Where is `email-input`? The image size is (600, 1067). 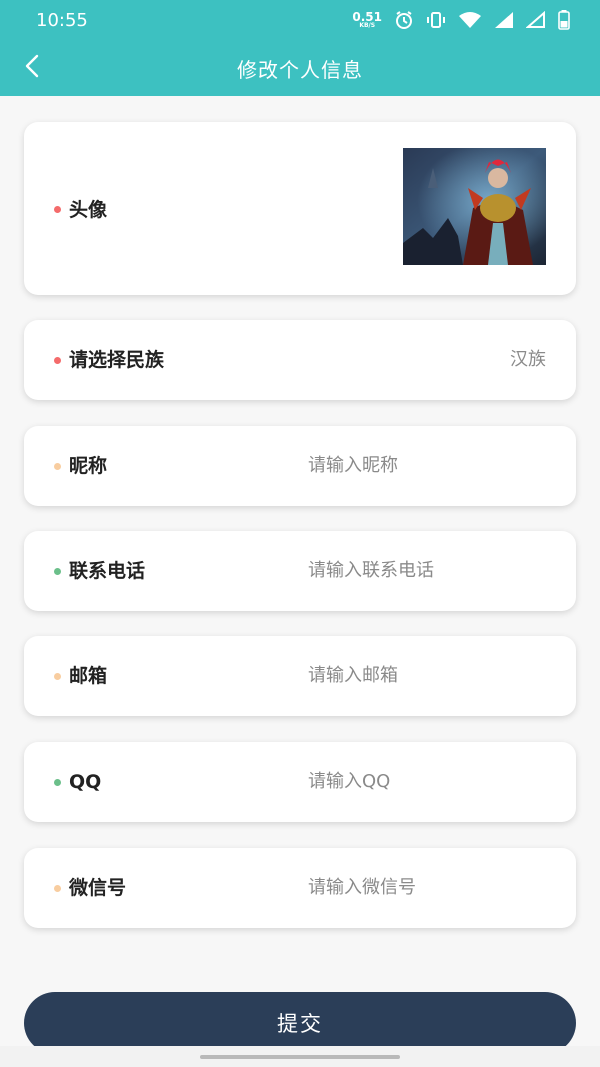
email-input is located at coordinates (428, 676).